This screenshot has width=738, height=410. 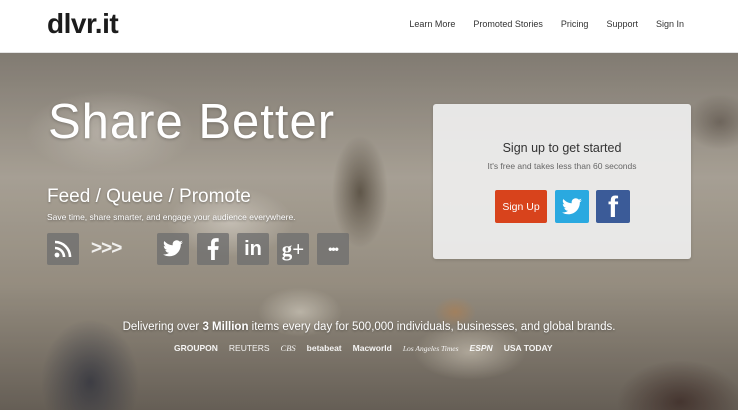 What do you see at coordinates (63, 249) in the screenshot?
I see `rss-icon` at bounding box center [63, 249].